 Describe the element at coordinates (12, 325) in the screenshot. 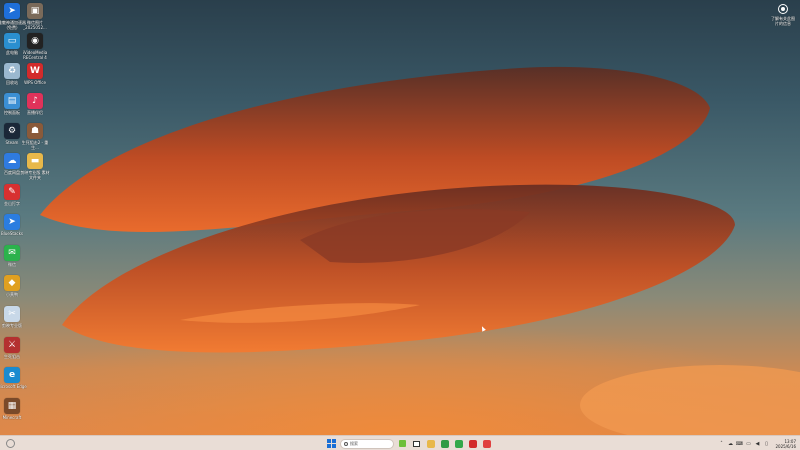

I see `desktop-icon-label: 剪映专业版` at that location.